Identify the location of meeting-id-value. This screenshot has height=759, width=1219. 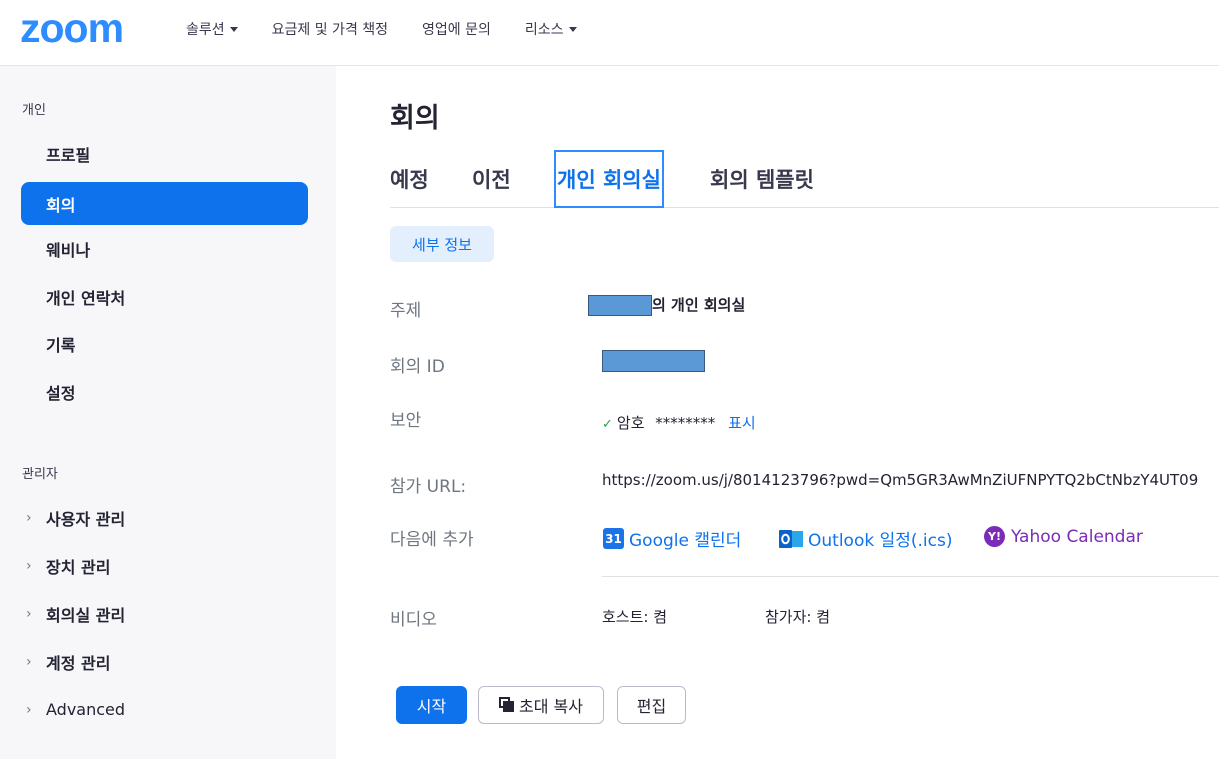
(653, 361).